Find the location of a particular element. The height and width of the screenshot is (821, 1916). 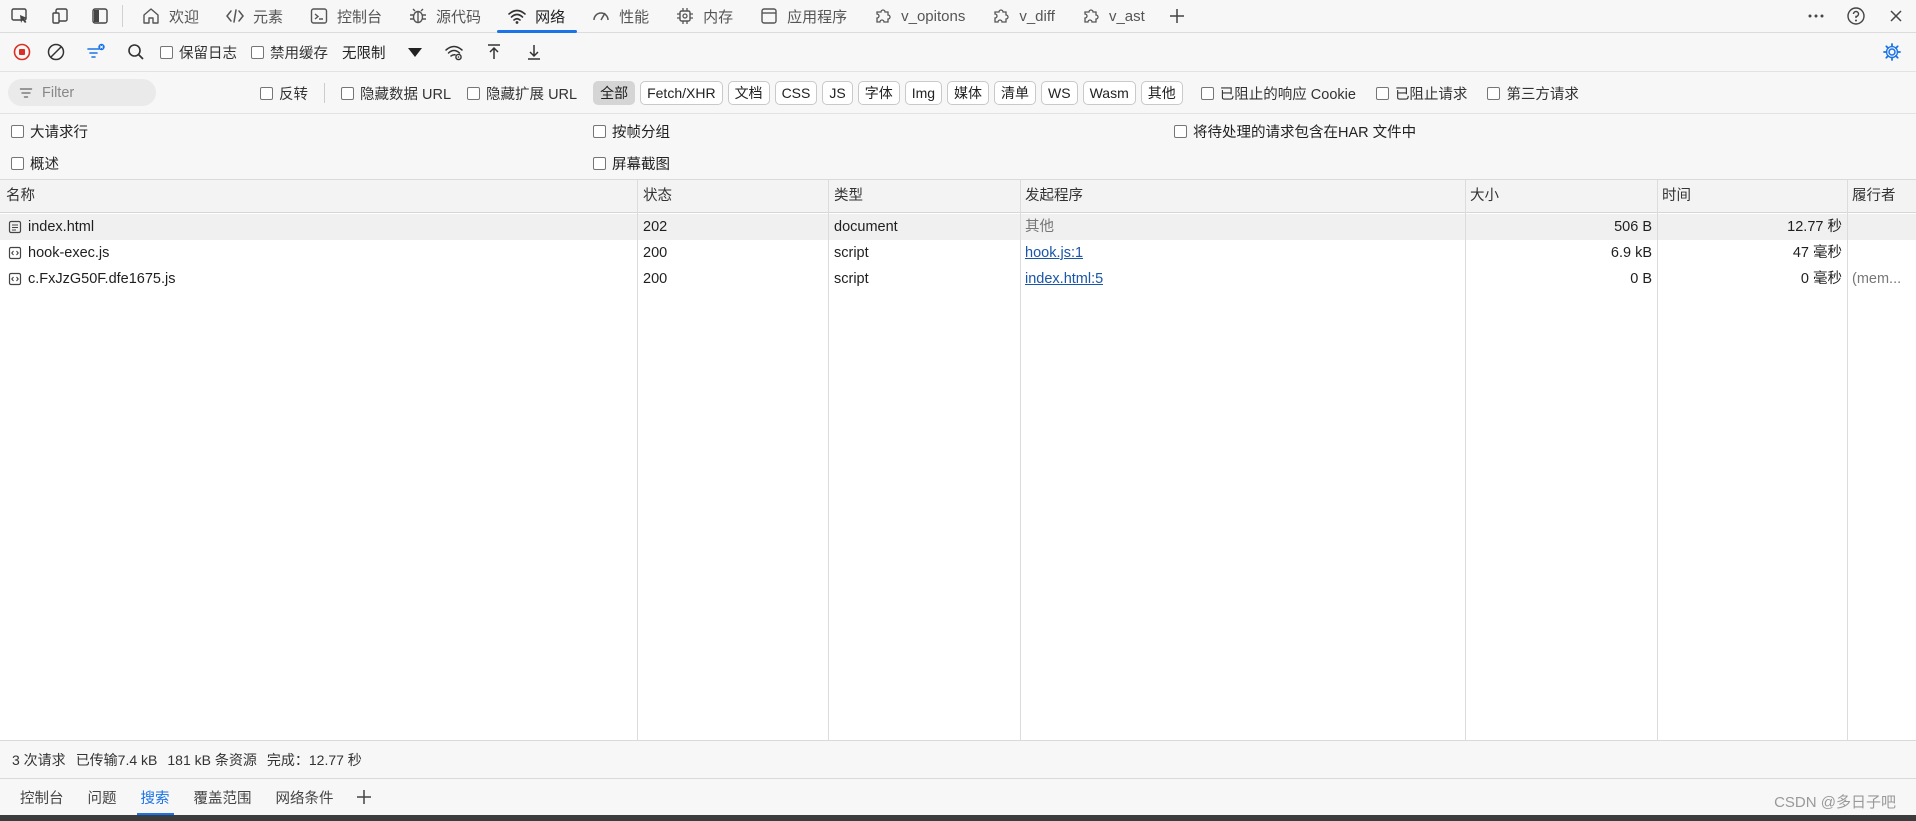

search-button is located at coordinates (136, 52).